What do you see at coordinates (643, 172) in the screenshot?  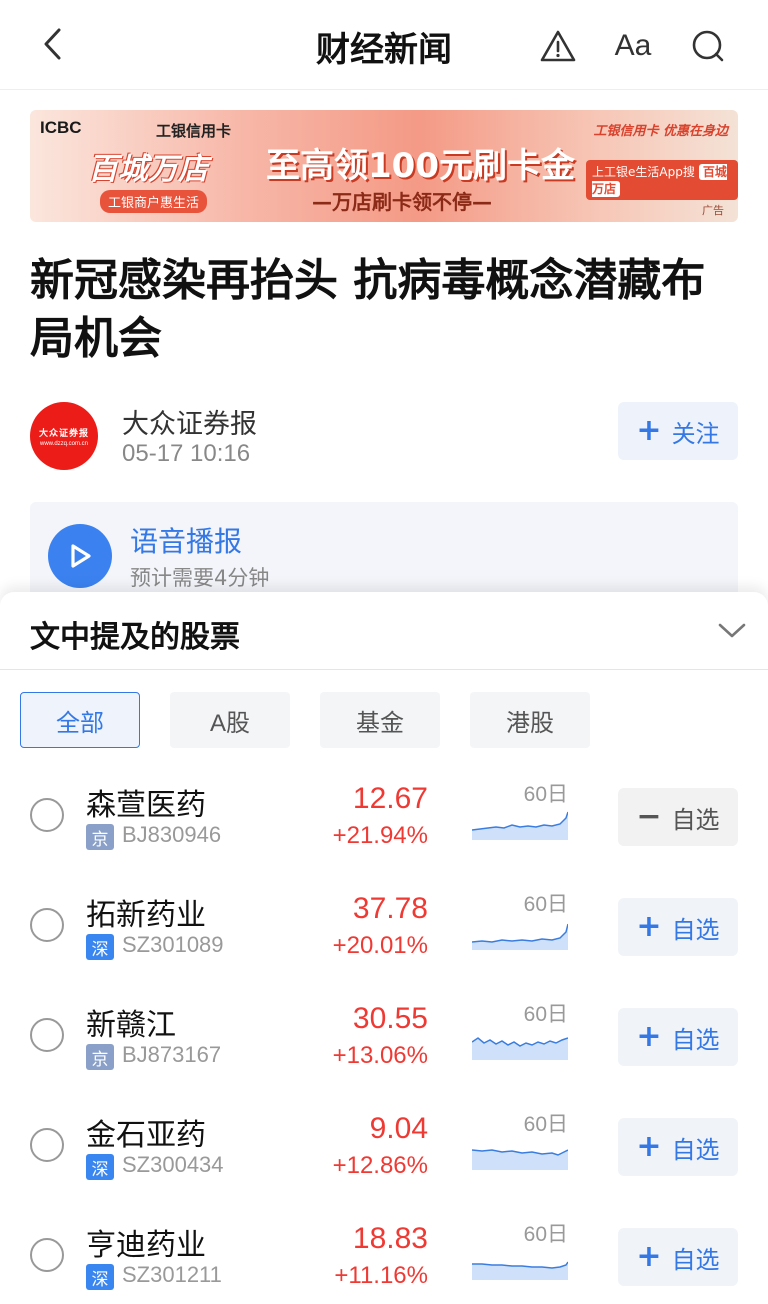 I see `ad-pill-text: 上工银e生活App搜` at bounding box center [643, 172].